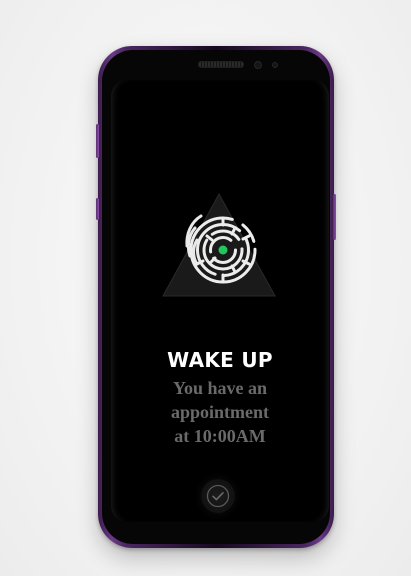 This screenshot has height=576, width=411. I want to click on alarm-message-line: at 10:00AM, so click(220, 436).